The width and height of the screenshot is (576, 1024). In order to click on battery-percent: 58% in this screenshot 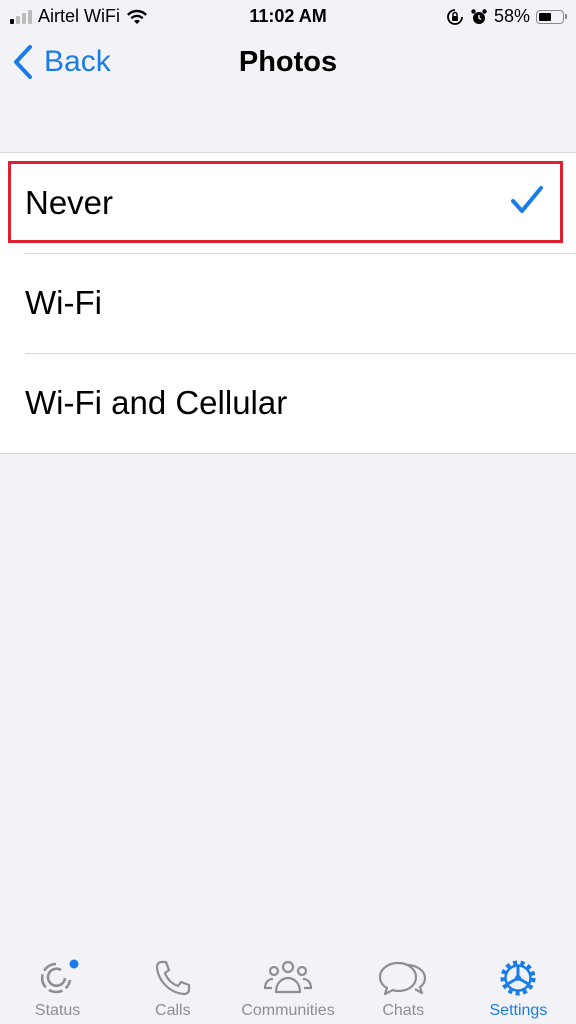, I will do `click(511, 16)`.